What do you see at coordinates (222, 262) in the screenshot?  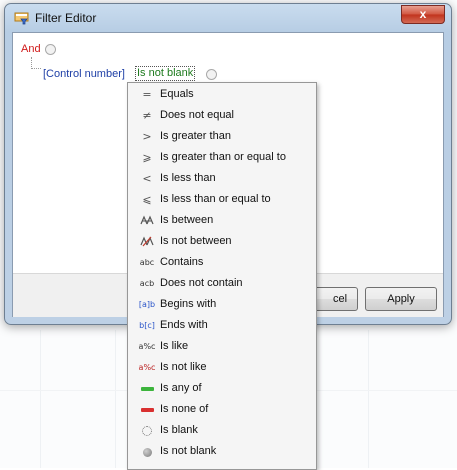 I see `menu-item-contains: abc Contains` at bounding box center [222, 262].